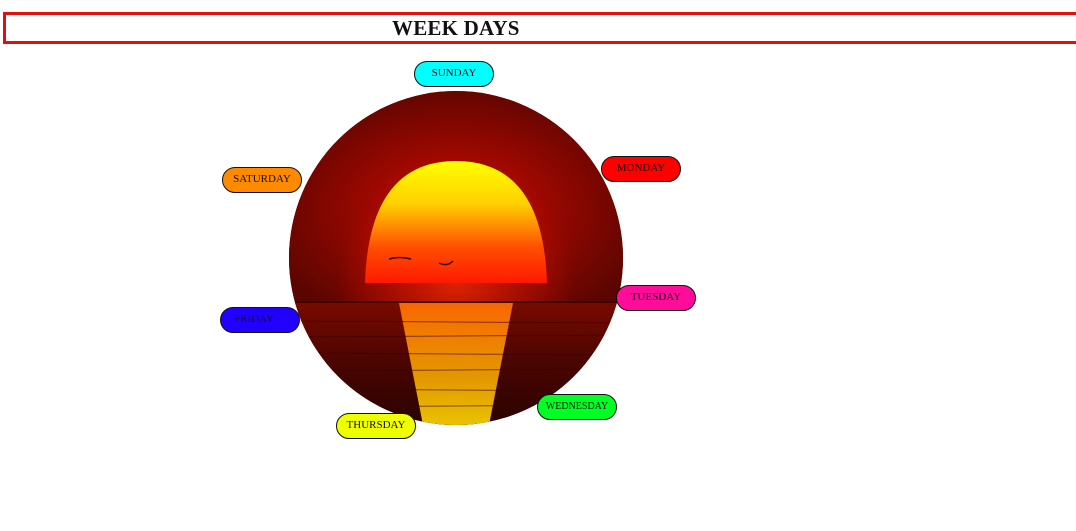 Image resolution: width=1076 pixels, height=531 pixels. I want to click on day-saturday: SATURDAY, so click(262, 180).